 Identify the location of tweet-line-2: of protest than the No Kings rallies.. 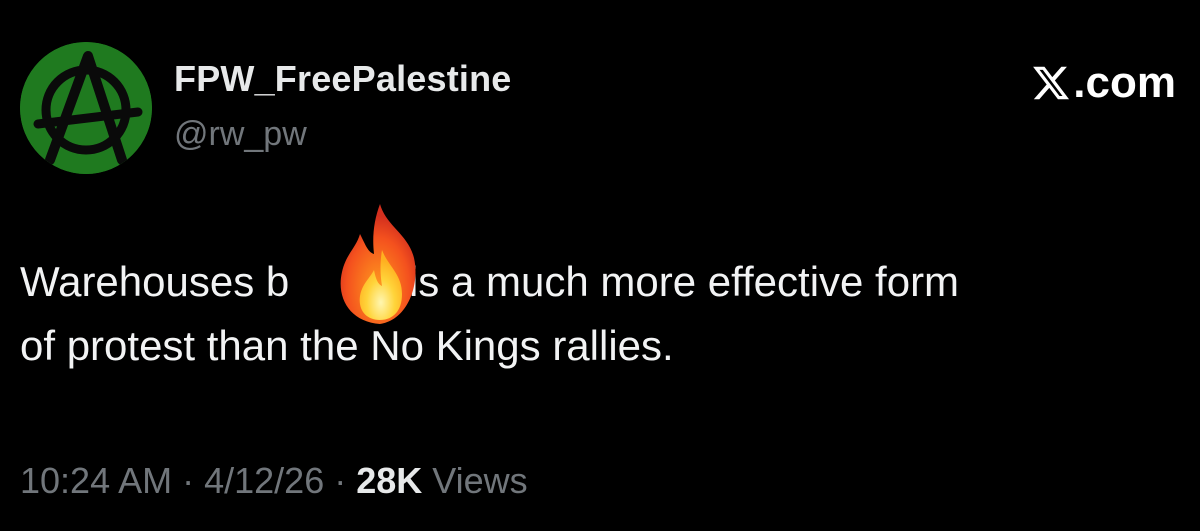
(347, 345).